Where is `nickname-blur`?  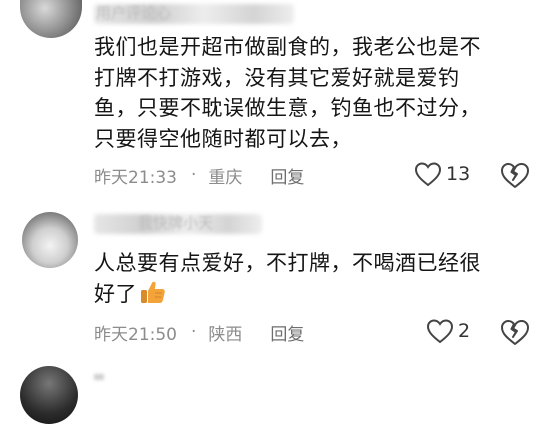 nickname-blur is located at coordinates (99, 377).